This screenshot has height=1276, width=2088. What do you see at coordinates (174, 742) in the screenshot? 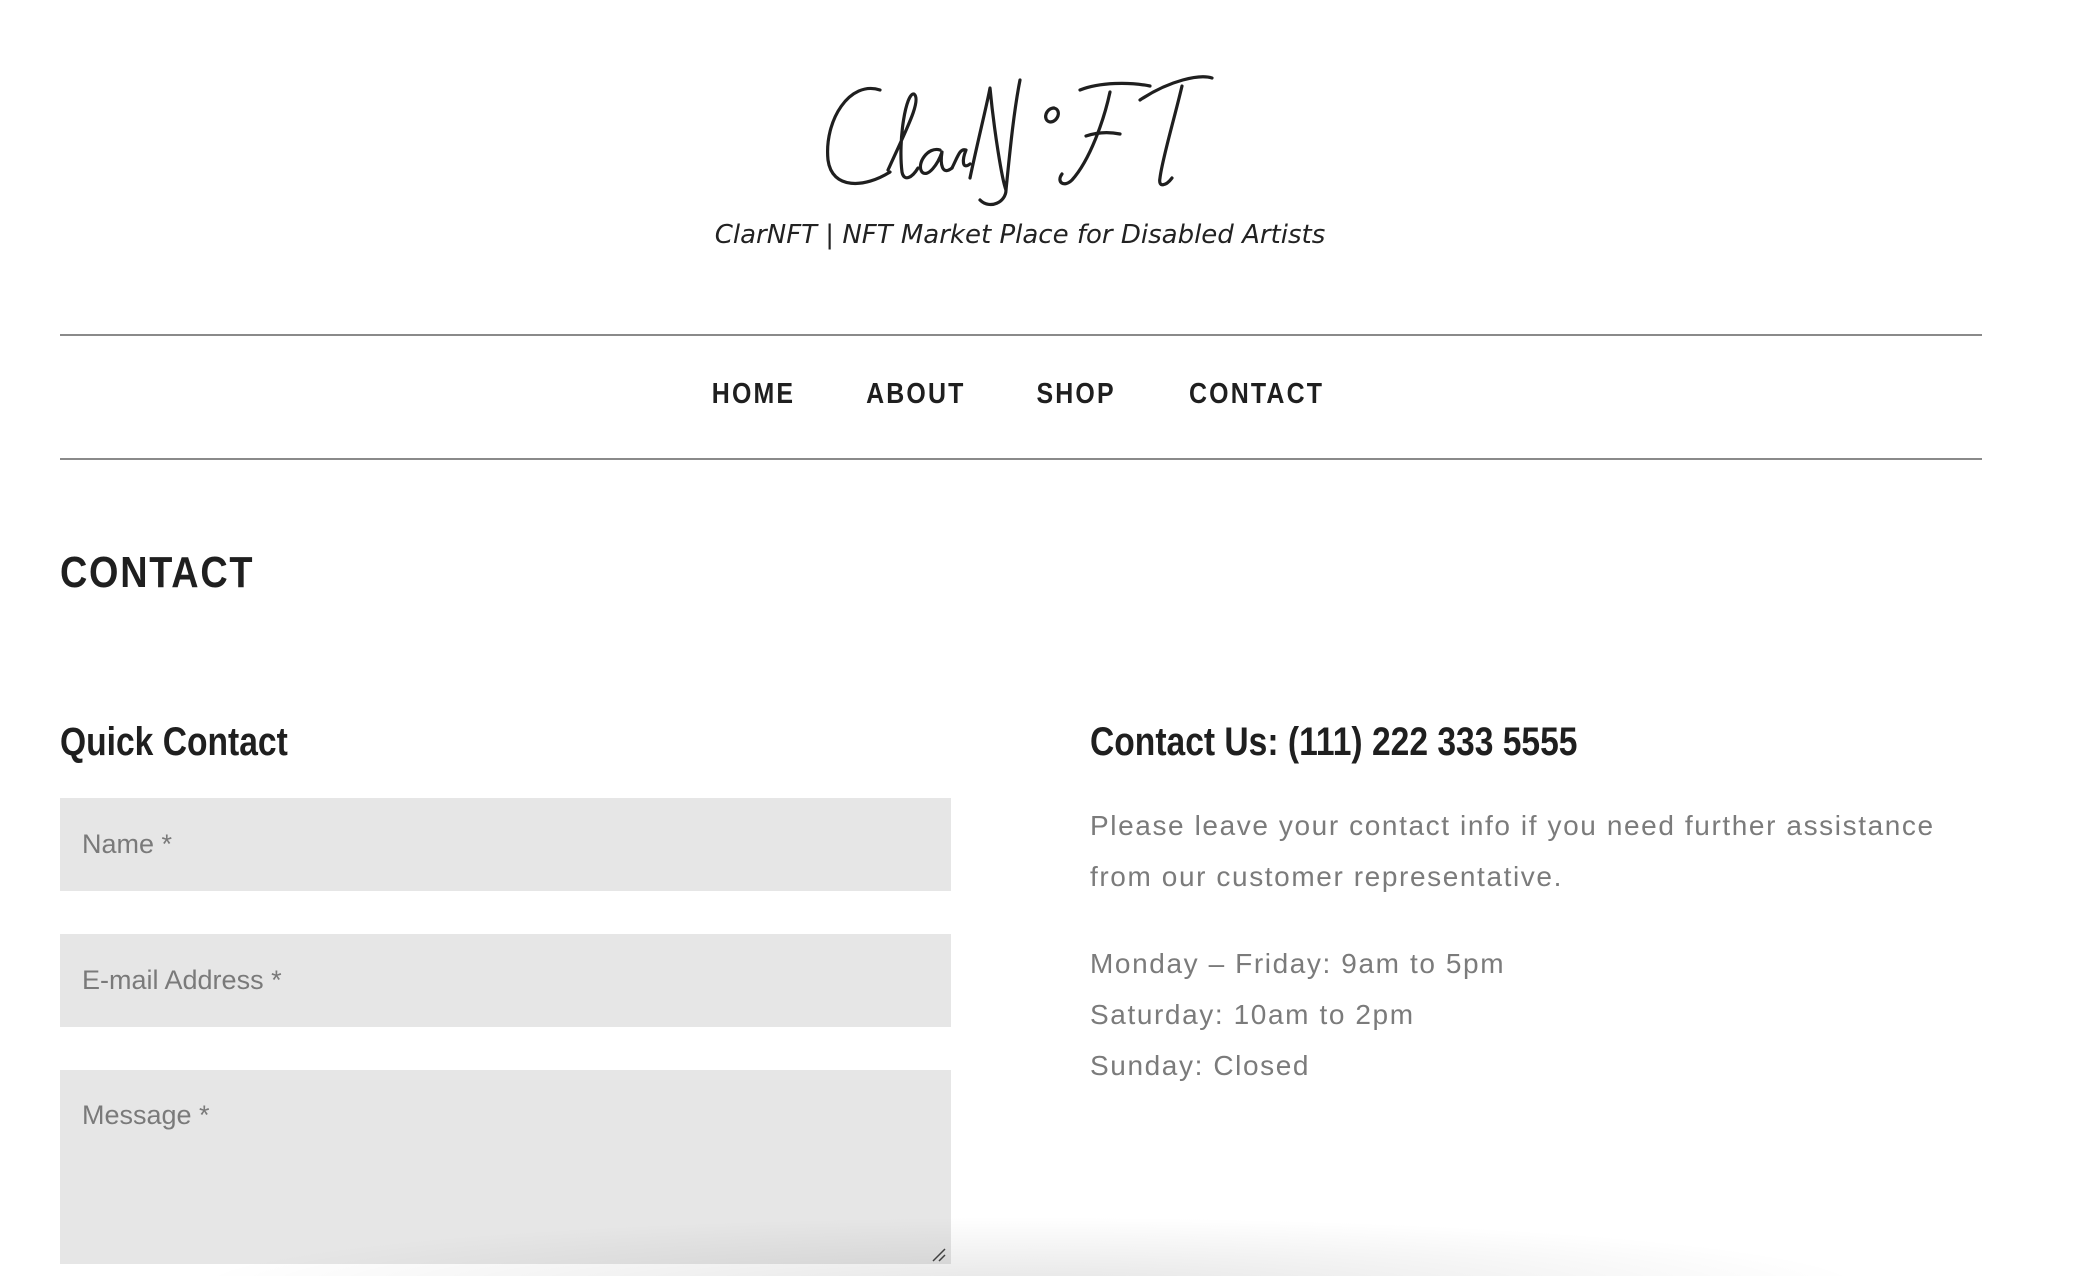
I see `quick-contact-heading: Quick Contact` at bounding box center [174, 742].